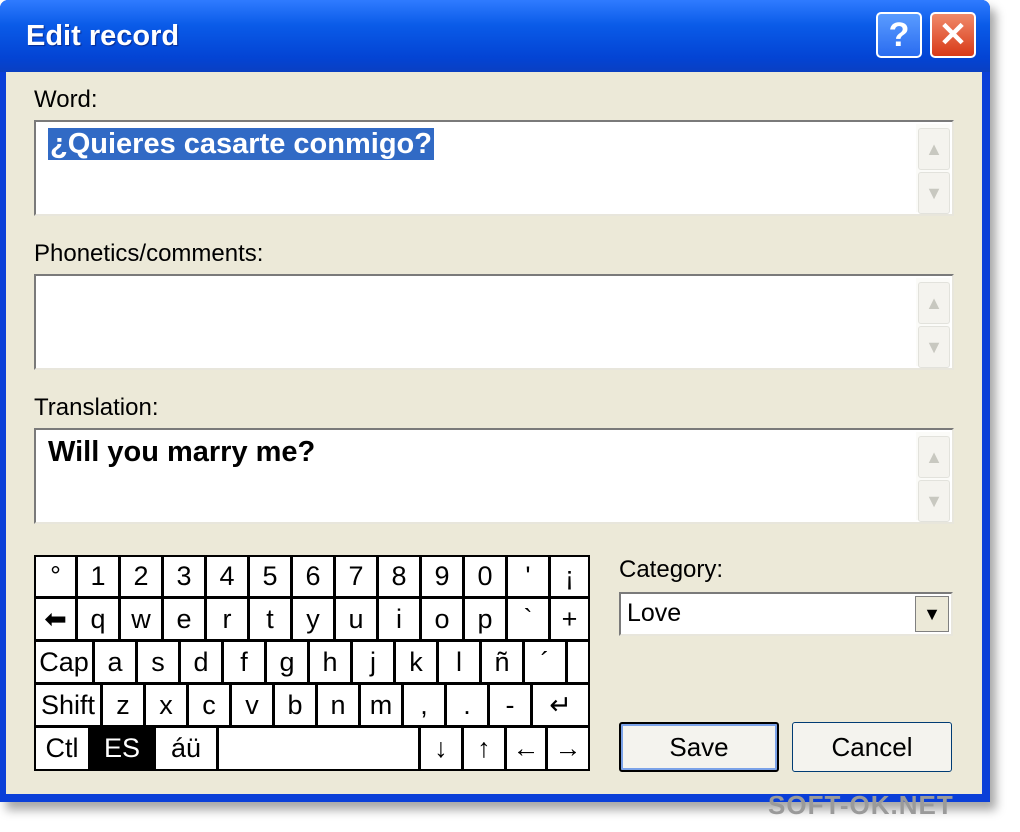  I want to click on cancel-button: Cancel, so click(872, 747).